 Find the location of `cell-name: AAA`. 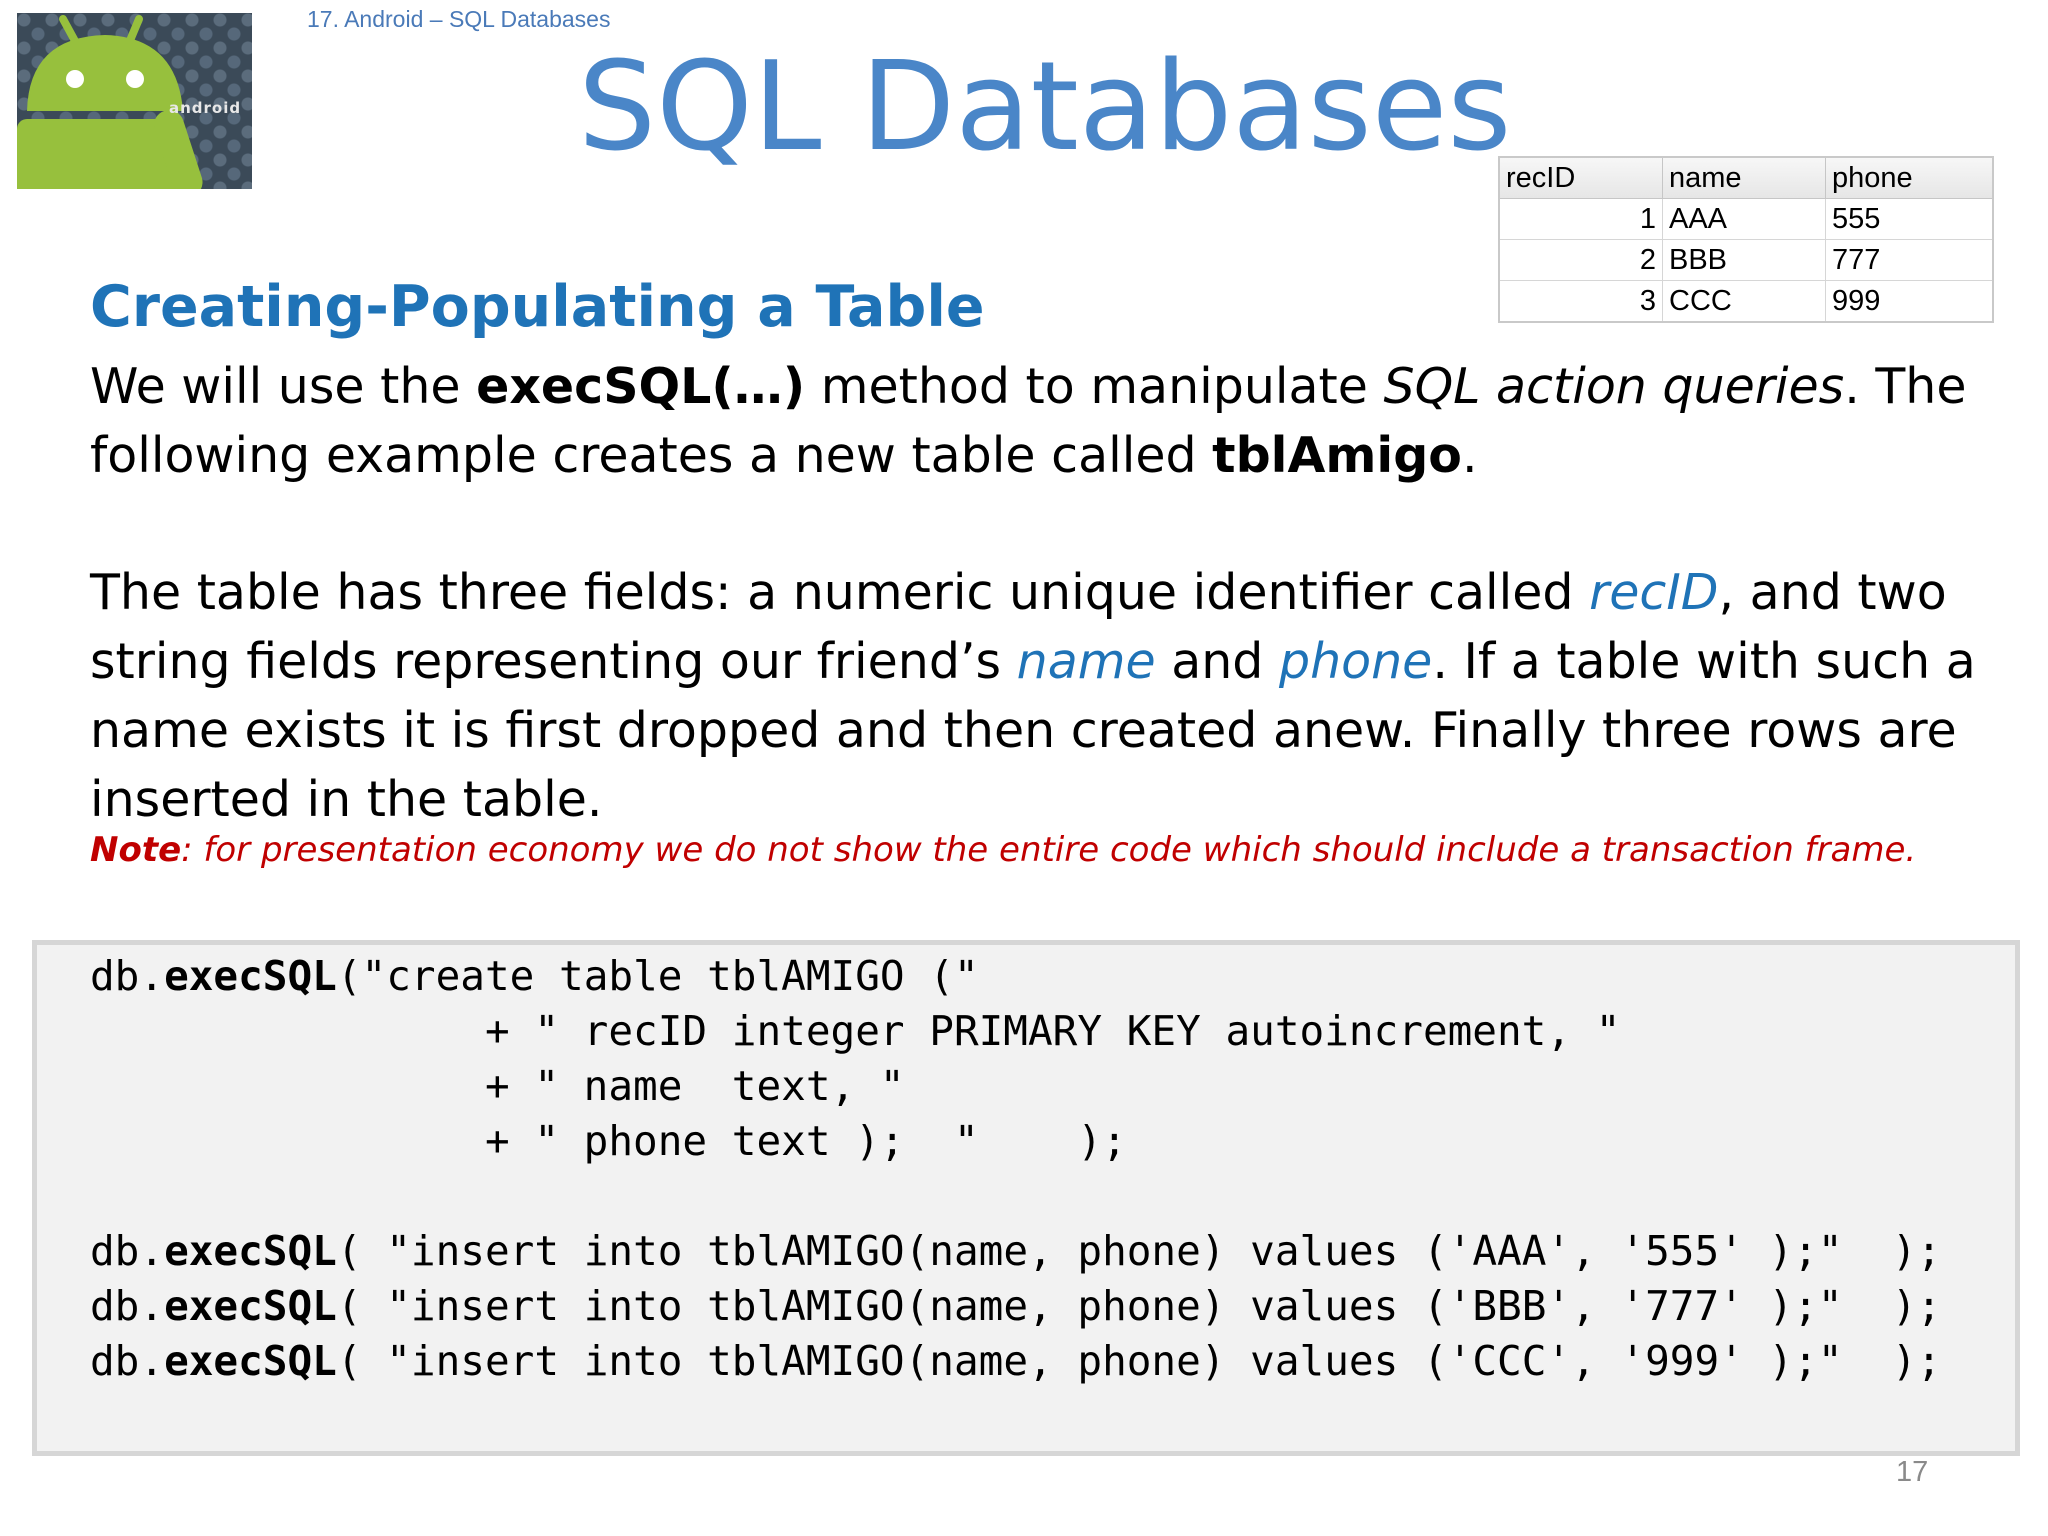

cell-name: AAA is located at coordinates (1744, 219).